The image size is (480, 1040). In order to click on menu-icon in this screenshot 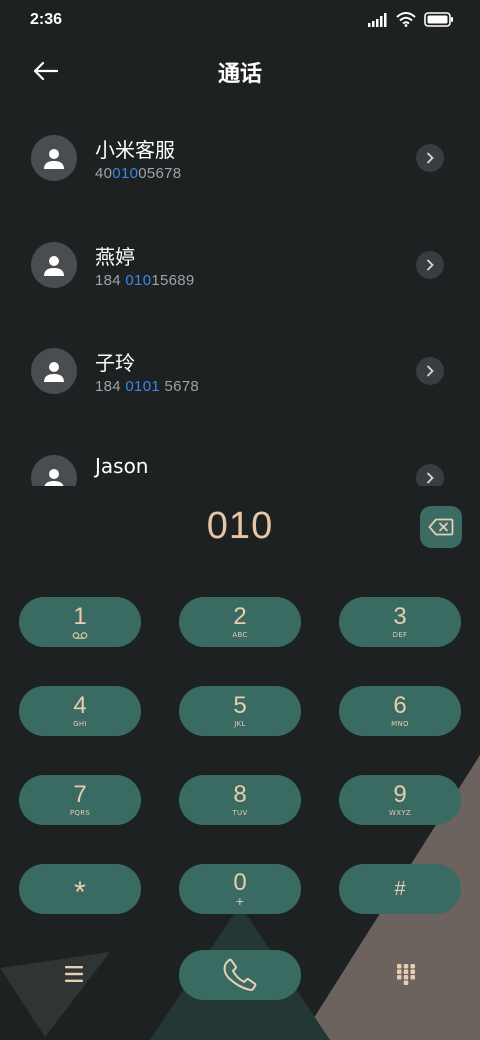, I will do `click(74, 974)`.